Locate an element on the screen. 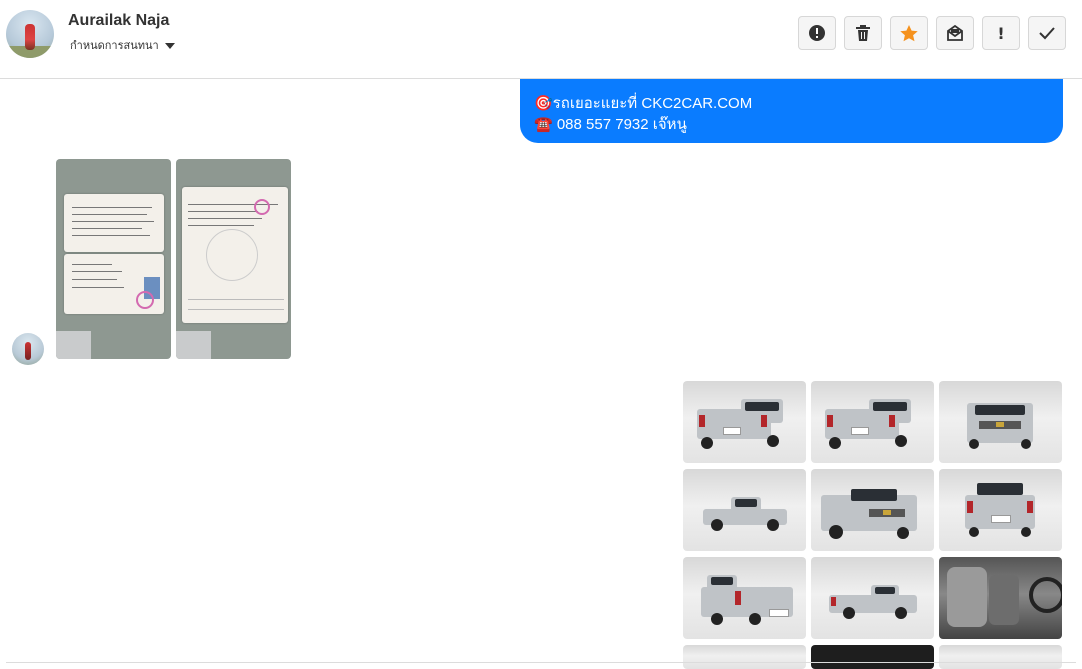 Image resolution: width=1082 pixels, height=669 pixels. delete-button is located at coordinates (863, 33).